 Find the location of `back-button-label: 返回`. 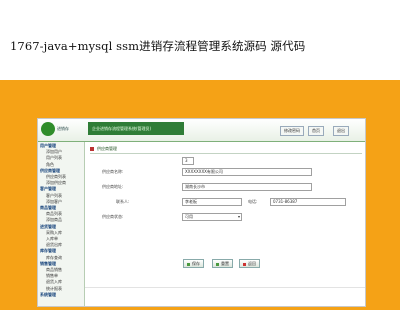

back-button-label: 返回 is located at coordinates (252, 263).